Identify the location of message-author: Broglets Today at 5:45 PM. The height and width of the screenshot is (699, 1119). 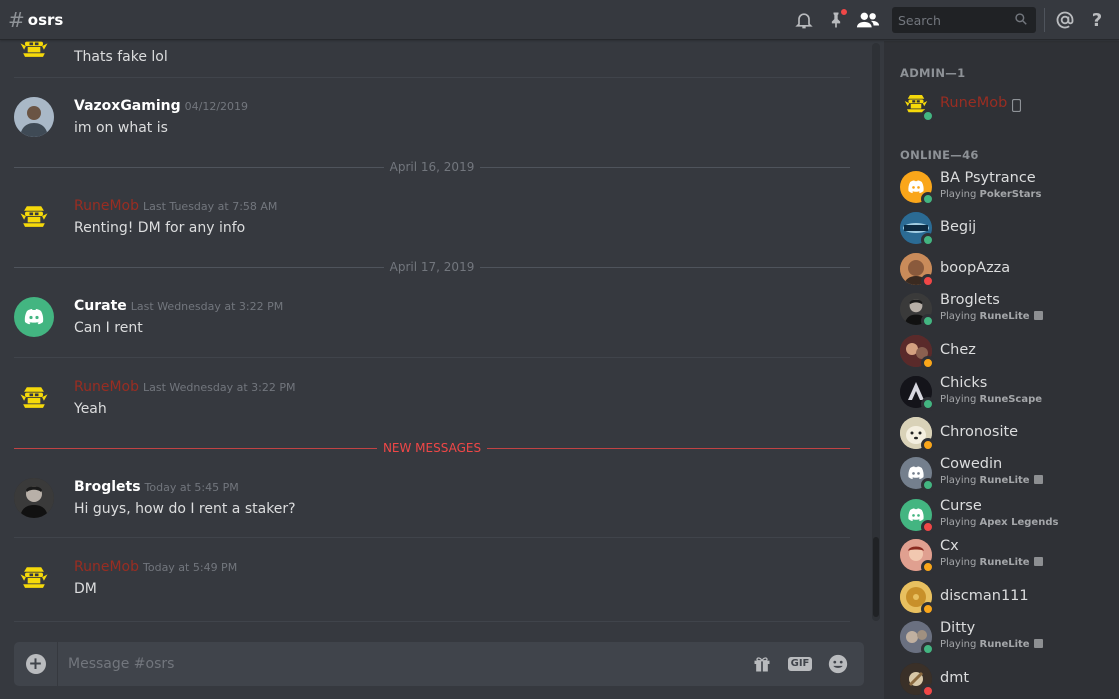
(156, 487).